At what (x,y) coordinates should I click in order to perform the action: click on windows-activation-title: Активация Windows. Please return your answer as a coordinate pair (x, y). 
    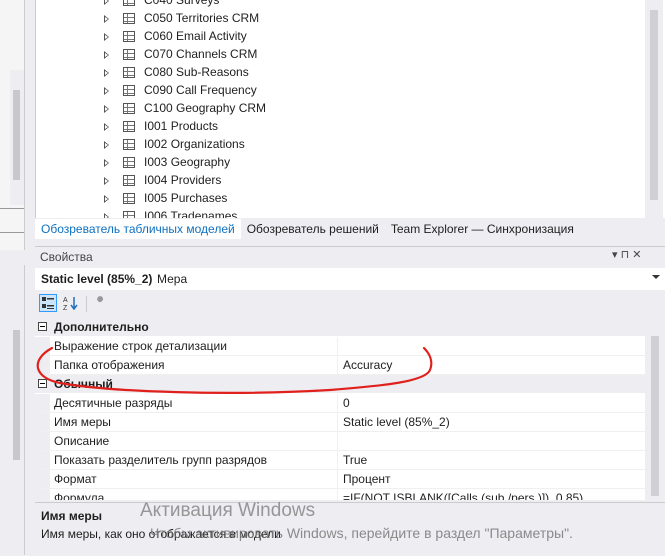
    Looking at the image, I should click on (228, 510).